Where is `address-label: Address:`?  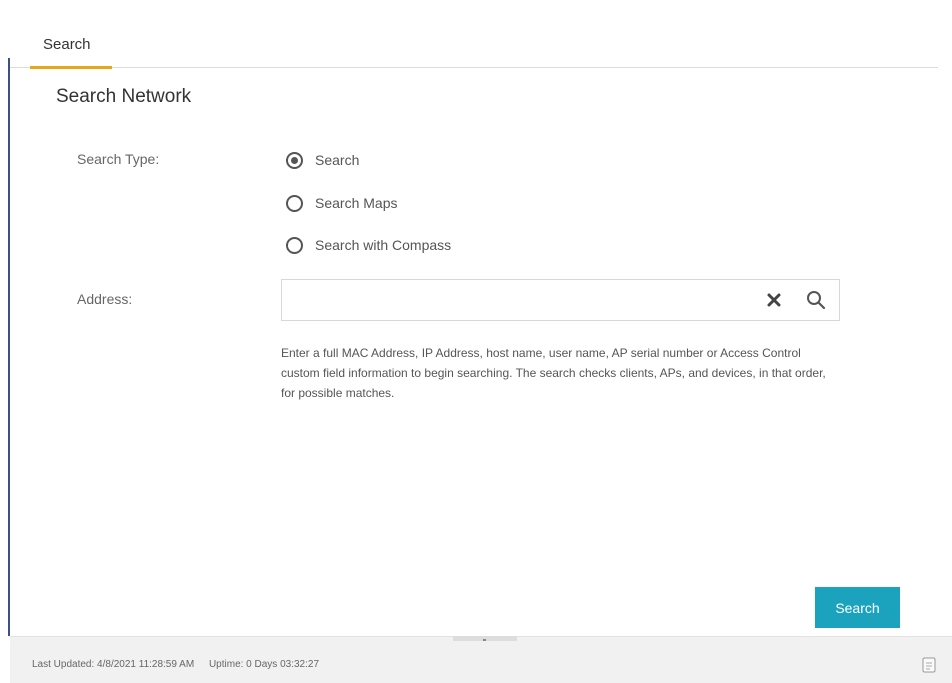
address-label: Address: is located at coordinates (105, 299).